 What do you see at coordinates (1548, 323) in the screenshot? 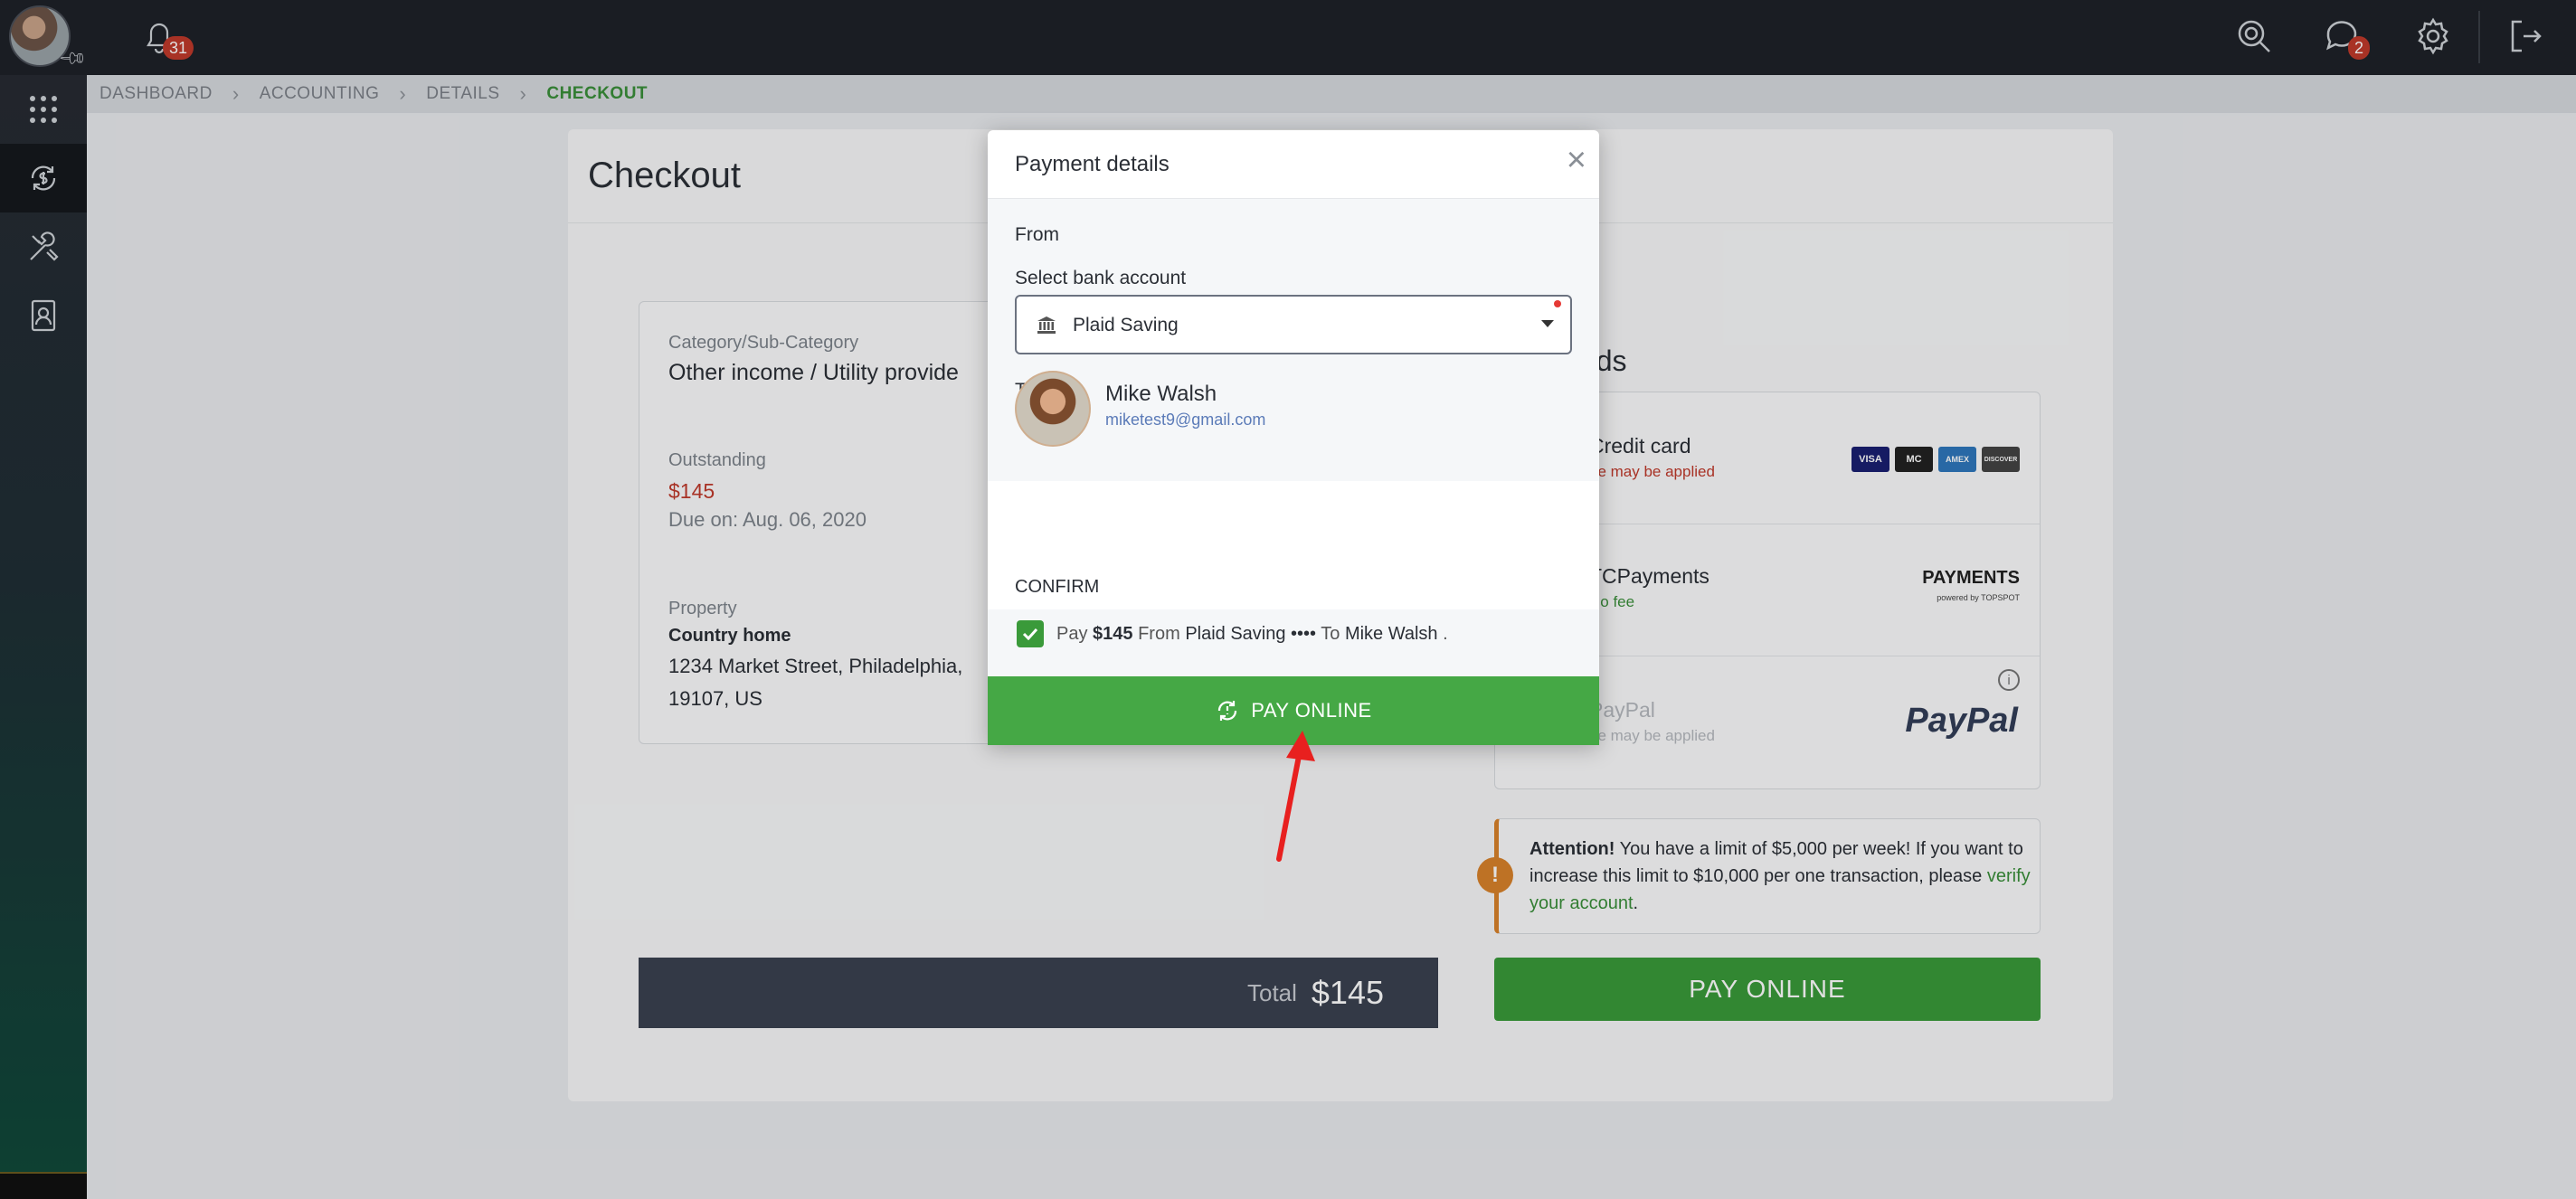
I see `chevron-down-icon` at bounding box center [1548, 323].